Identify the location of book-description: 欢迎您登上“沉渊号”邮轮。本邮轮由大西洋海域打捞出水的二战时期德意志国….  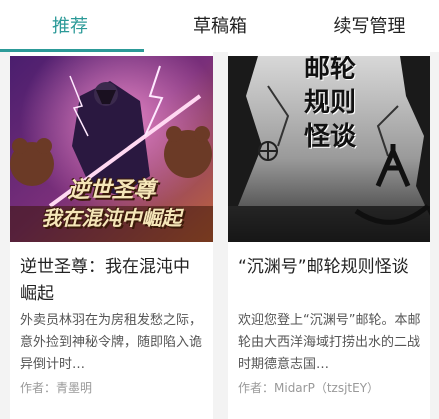
(329, 342).